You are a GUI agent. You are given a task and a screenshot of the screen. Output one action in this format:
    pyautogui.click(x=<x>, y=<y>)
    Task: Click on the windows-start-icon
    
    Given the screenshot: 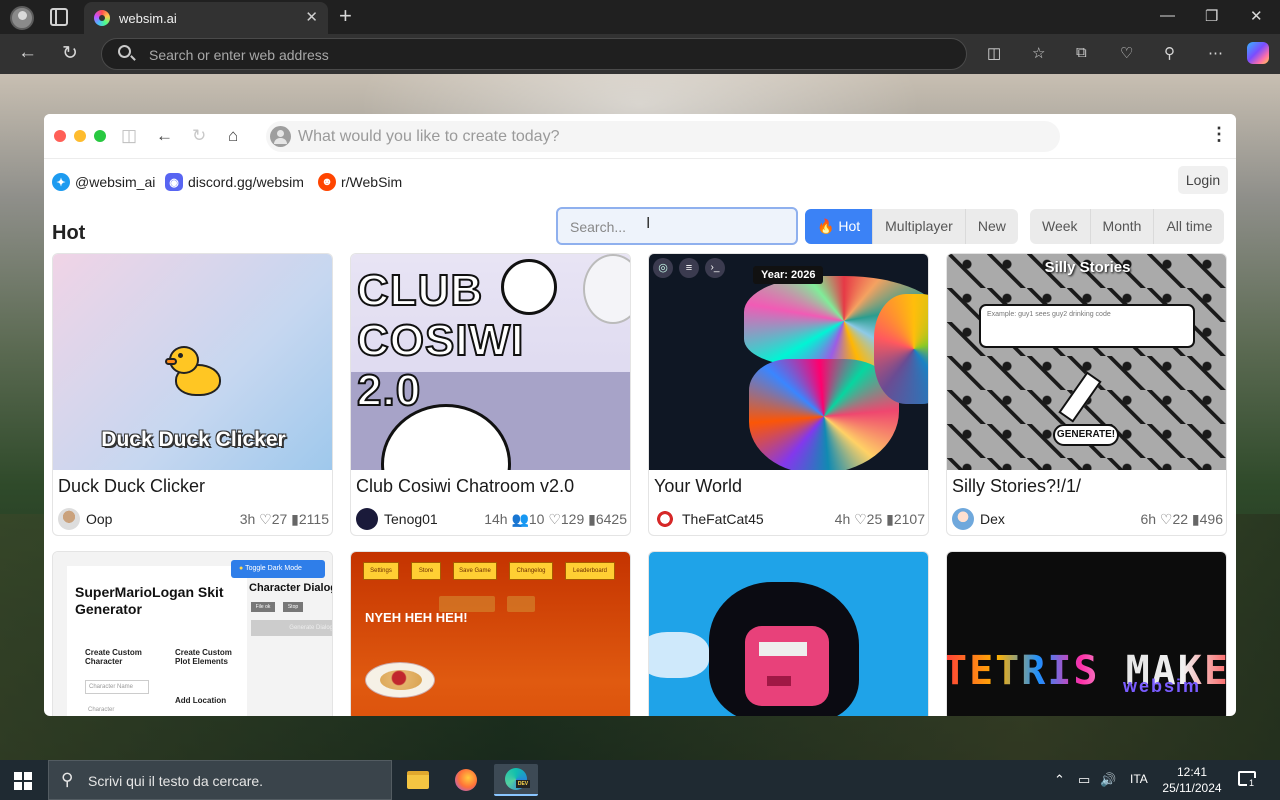 What is the action you would take?
    pyautogui.click(x=23, y=781)
    